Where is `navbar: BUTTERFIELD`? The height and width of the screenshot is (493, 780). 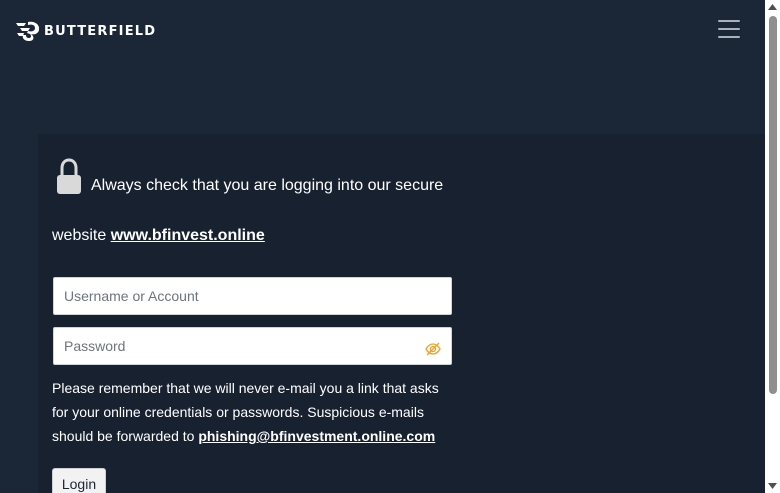 navbar: BUTTERFIELD is located at coordinates (382, 30).